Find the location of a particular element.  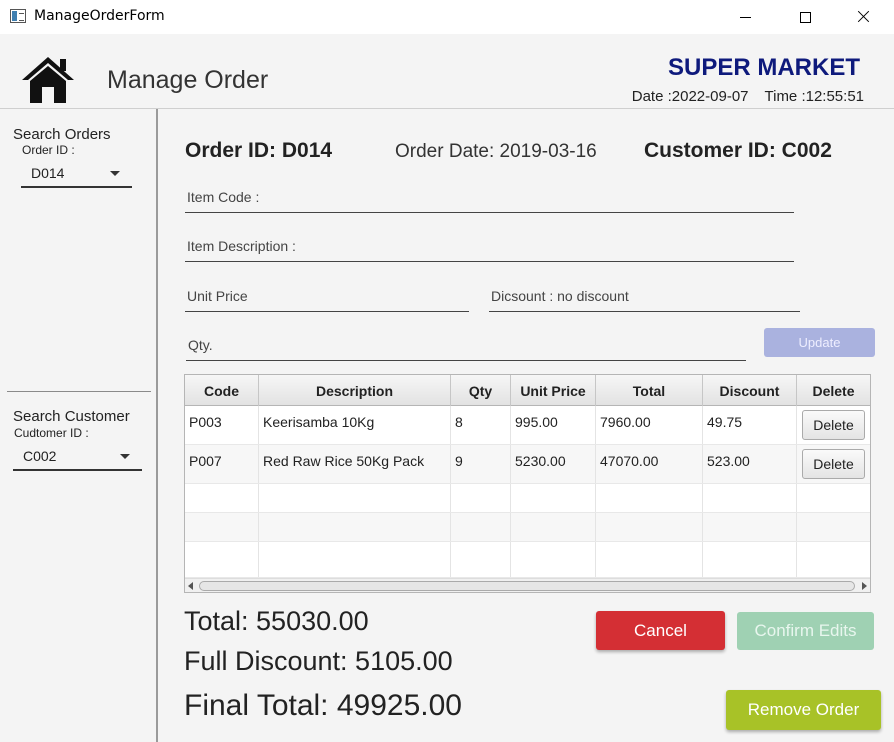

customer-id-value: C002 is located at coordinates (40, 456).